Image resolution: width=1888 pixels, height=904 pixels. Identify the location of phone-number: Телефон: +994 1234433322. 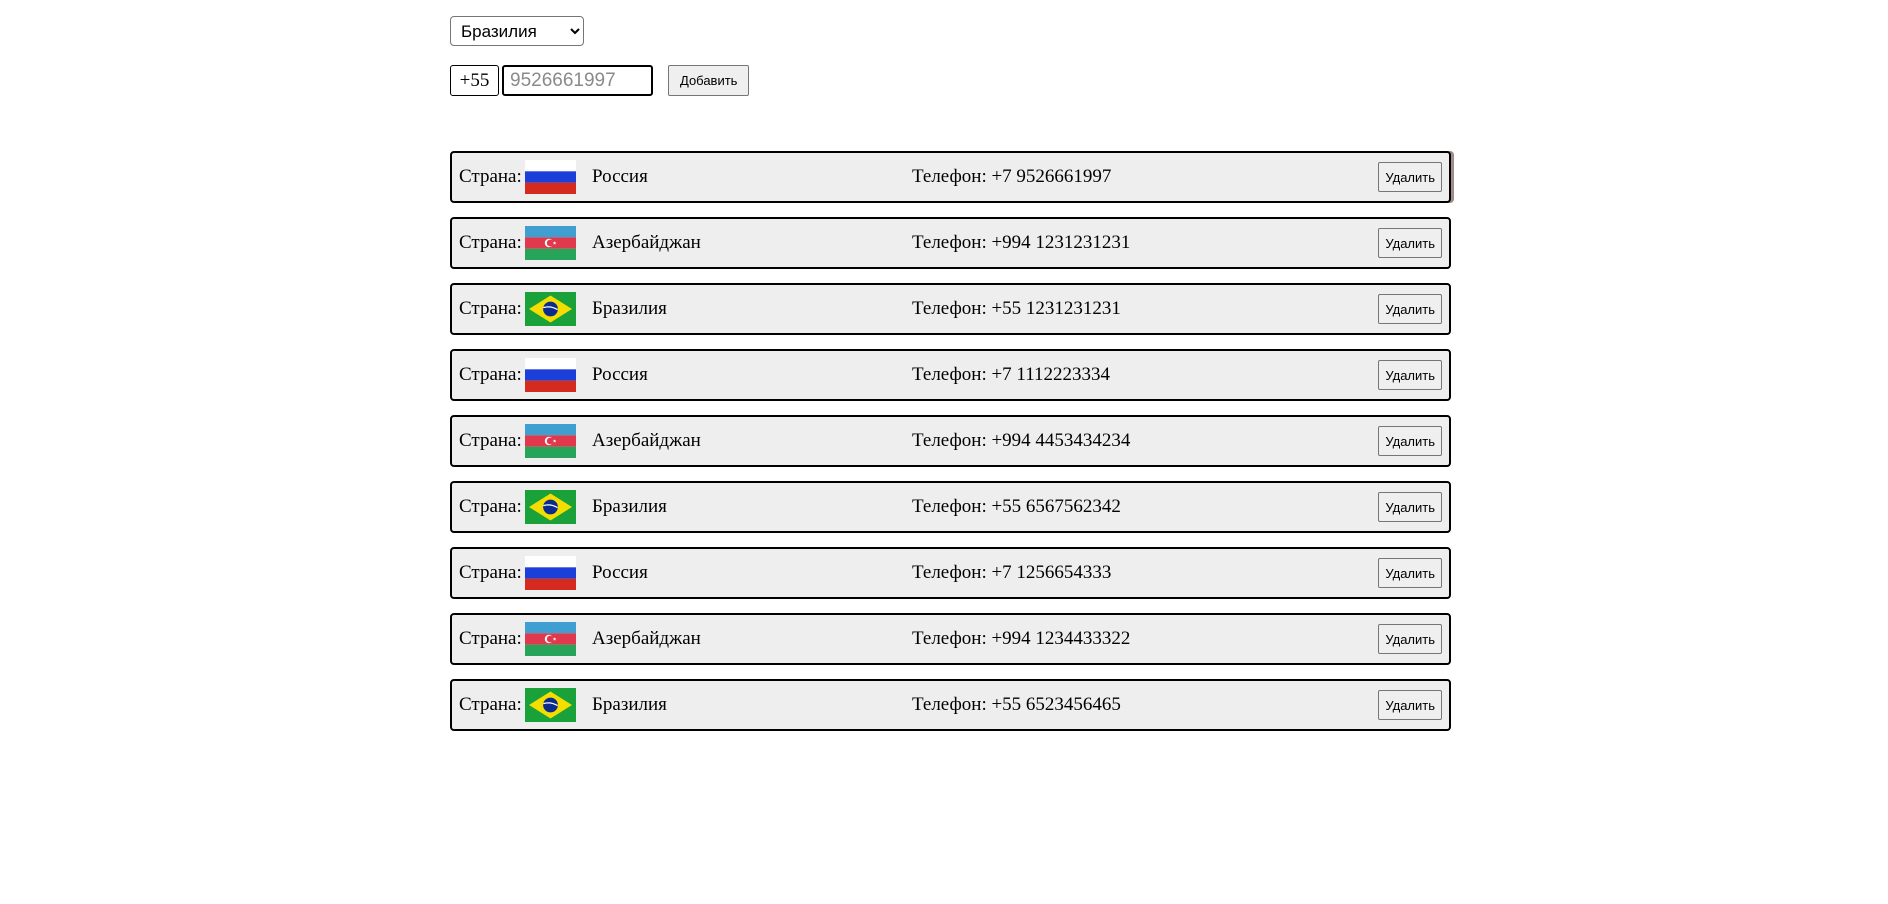
(1021, 638).